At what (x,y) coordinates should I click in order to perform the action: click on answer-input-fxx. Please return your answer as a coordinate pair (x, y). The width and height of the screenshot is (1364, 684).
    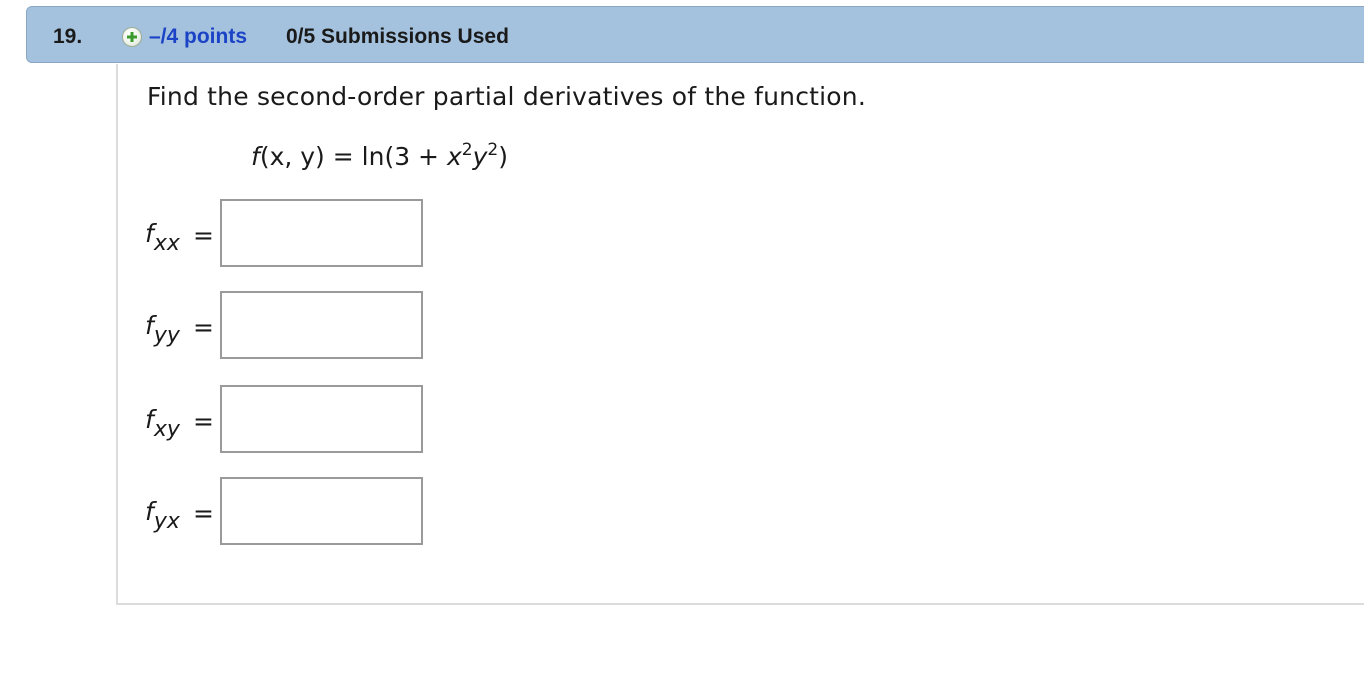
    Looking at the image, I should click on (321, 233).